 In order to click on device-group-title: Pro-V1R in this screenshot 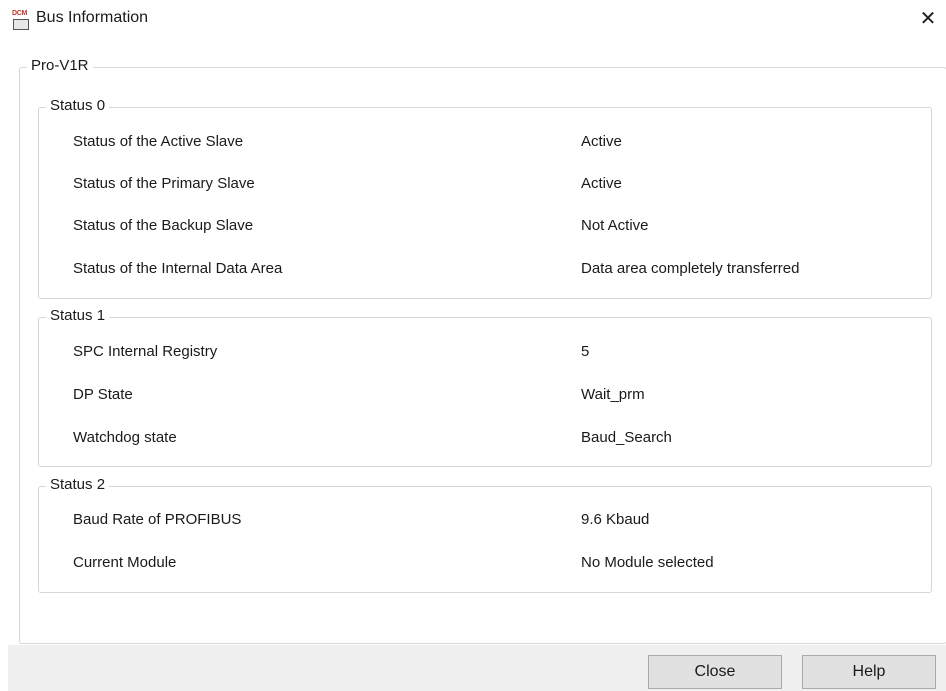, I will do `click(60, 66)`.